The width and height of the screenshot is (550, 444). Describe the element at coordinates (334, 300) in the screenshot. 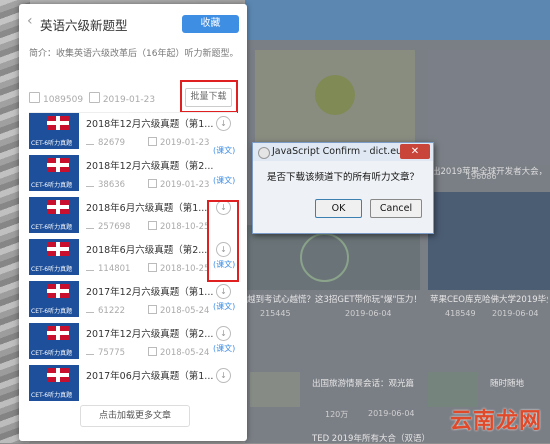

I see `card-title: 越到考试心越慌？这3招GET带你玩"爆"压力！` at that location.